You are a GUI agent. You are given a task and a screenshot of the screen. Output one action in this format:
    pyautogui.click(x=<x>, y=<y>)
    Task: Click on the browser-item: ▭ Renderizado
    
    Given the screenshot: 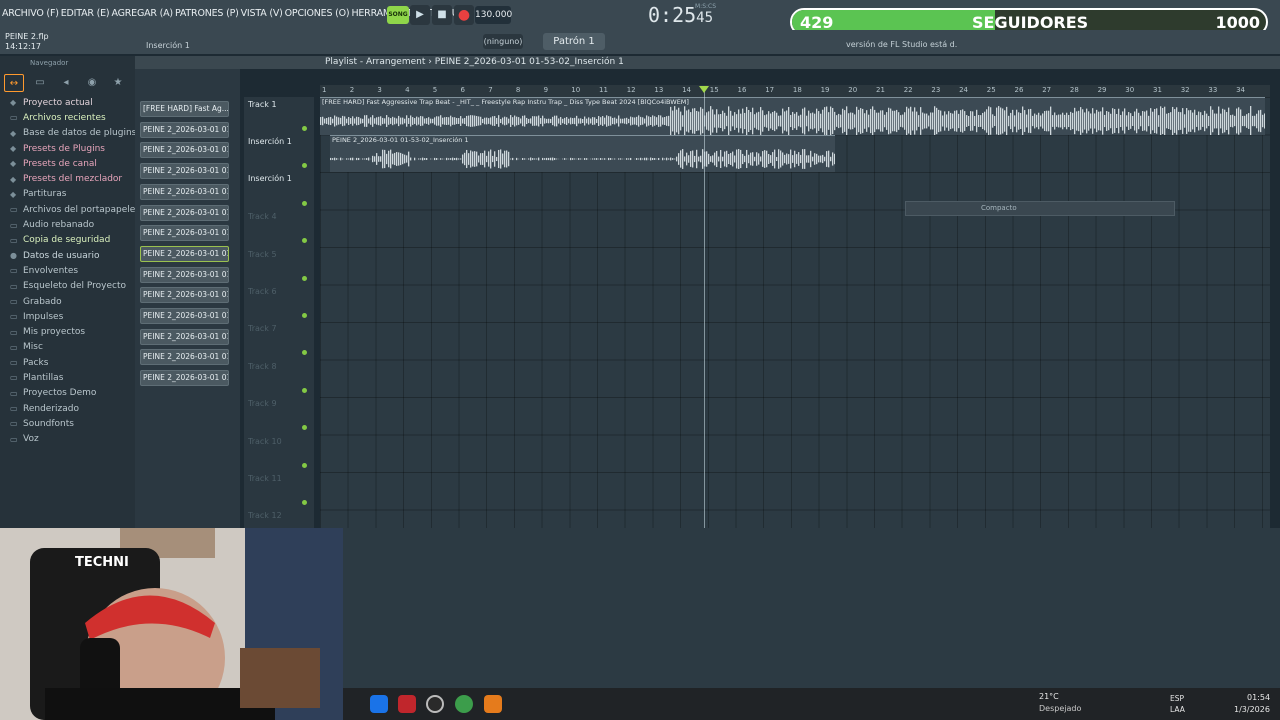 What is the action you would take?
    pyautogui.click(x=75, y=408)
    